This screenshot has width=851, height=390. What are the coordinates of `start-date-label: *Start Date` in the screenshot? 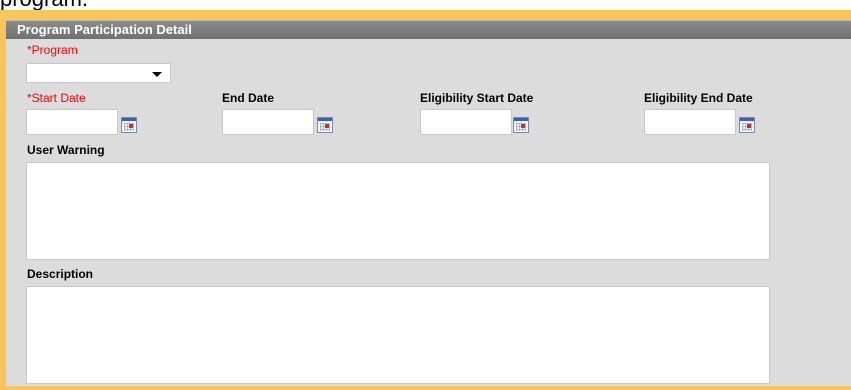 It's located at (56, 98).